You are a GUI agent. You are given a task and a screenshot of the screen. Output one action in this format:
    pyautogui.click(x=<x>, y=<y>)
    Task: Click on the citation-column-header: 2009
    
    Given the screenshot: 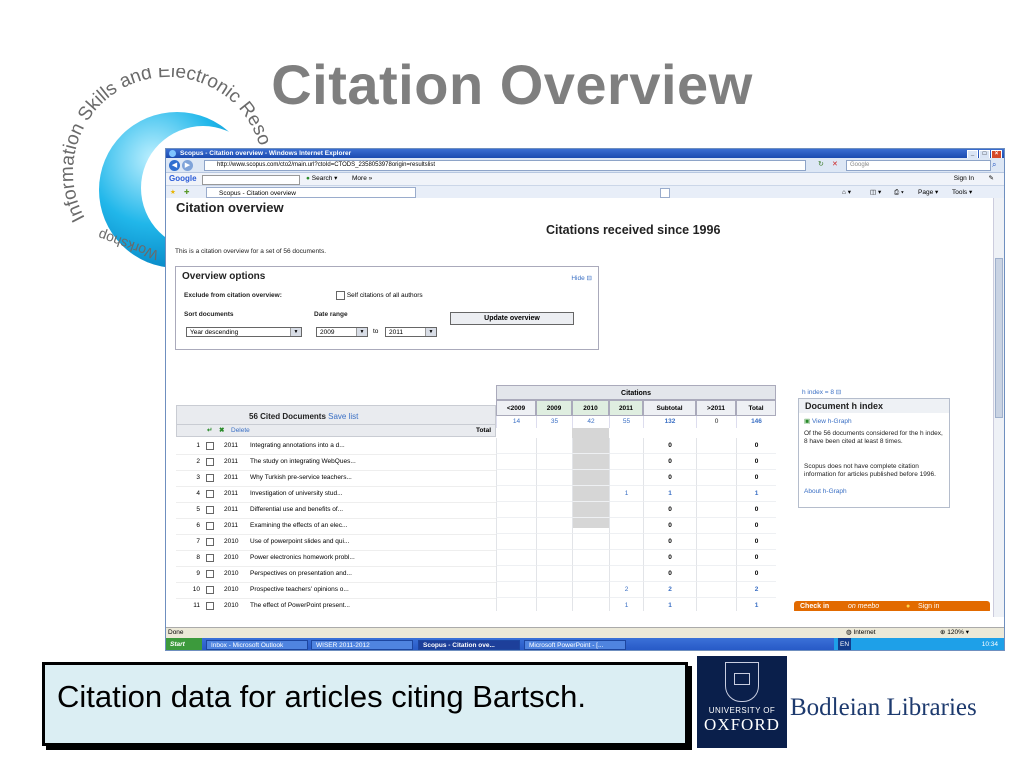 What is the action you would take?
    pyautogui.click(x=554, y=408)
    